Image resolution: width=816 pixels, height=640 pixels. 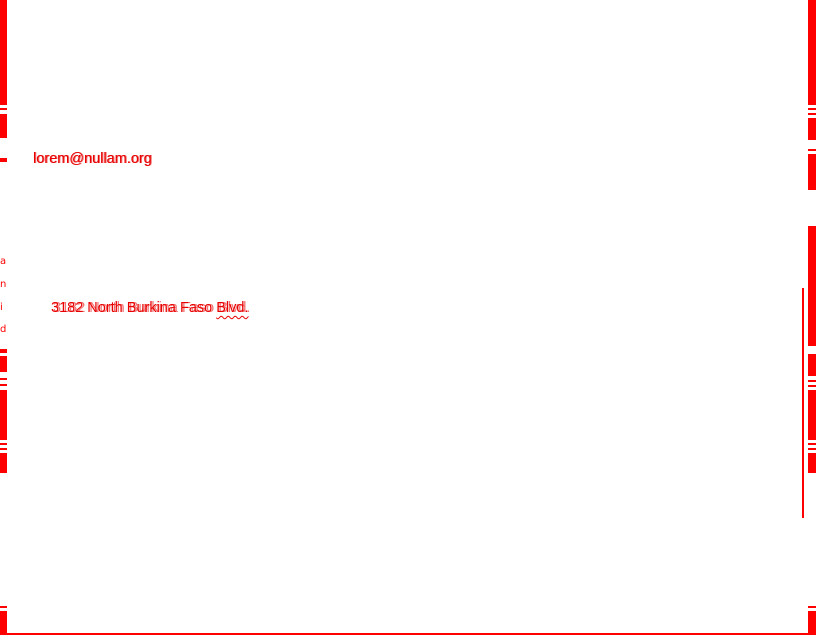 I want to click on left-edge-mark: i, so click(x=1, y=307).